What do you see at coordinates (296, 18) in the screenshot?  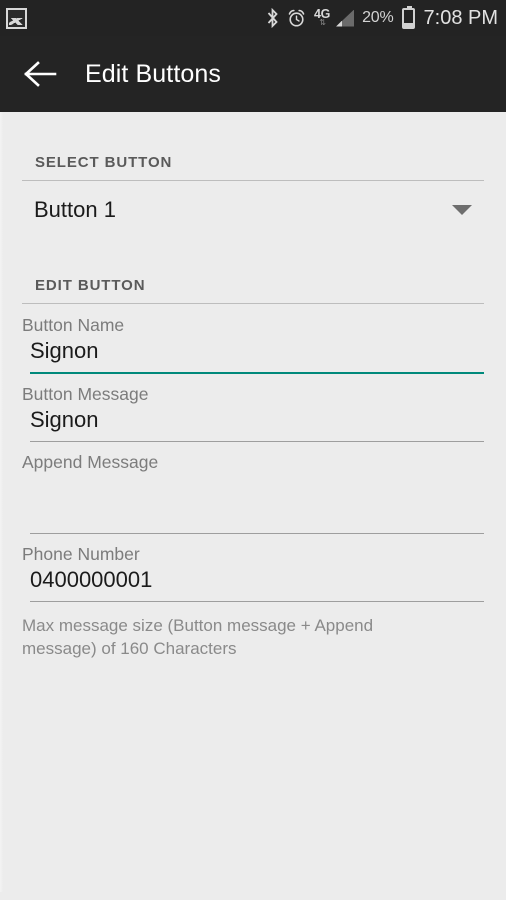 I see `alarm-clock-icon` at bounding box center [296, 18].